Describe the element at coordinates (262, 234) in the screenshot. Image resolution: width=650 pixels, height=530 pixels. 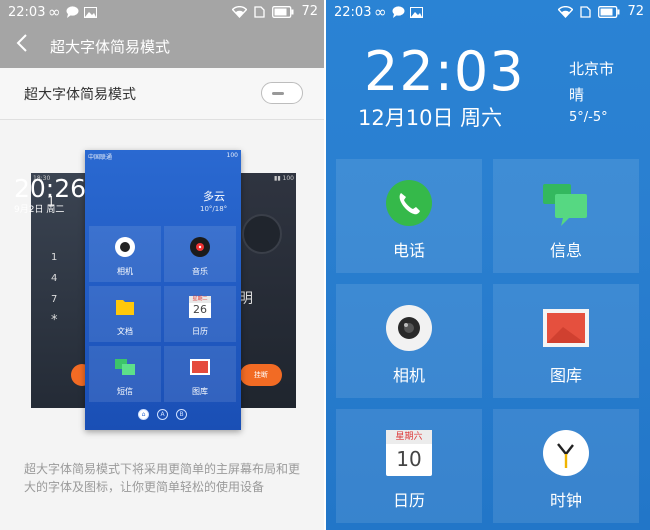
I see `preview-avatar-ring` at that location.